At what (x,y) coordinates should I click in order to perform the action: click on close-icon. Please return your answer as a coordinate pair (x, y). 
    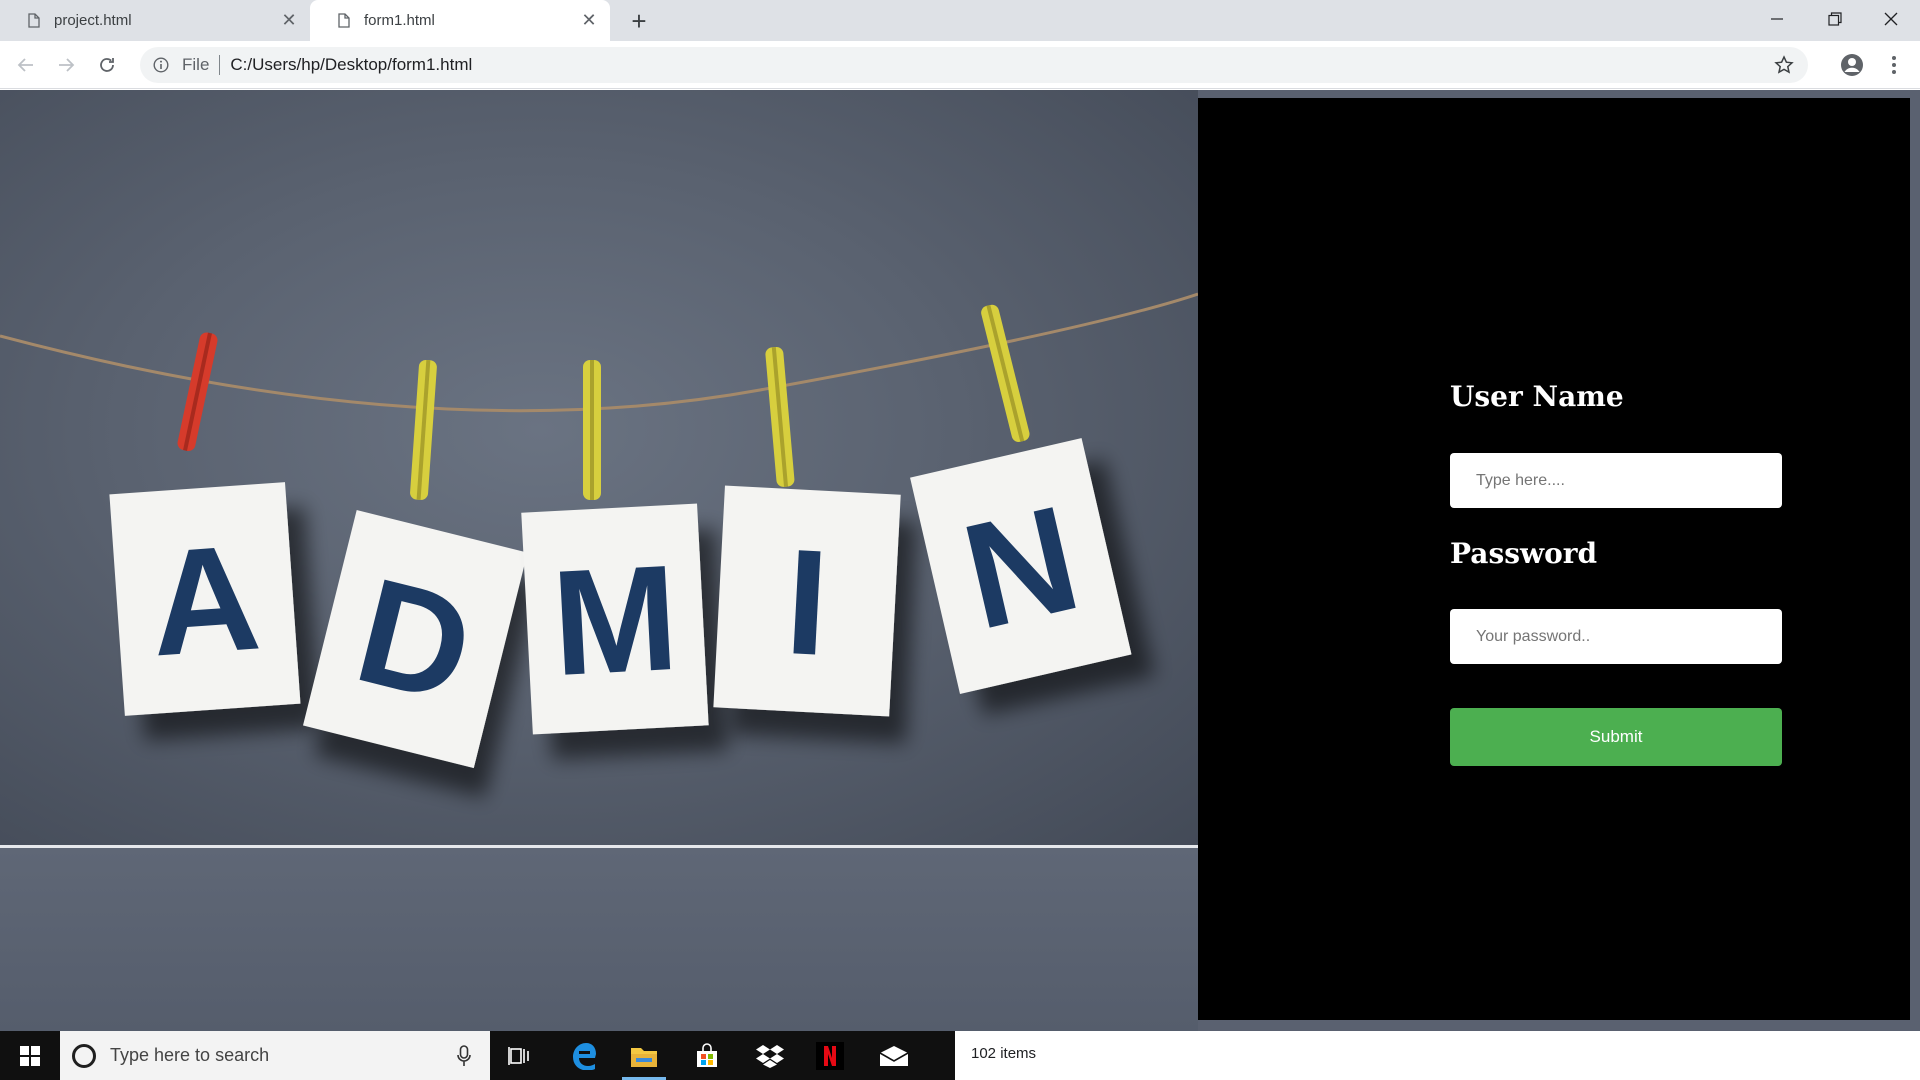
    Looking at the image, I should click on (1891, 19).